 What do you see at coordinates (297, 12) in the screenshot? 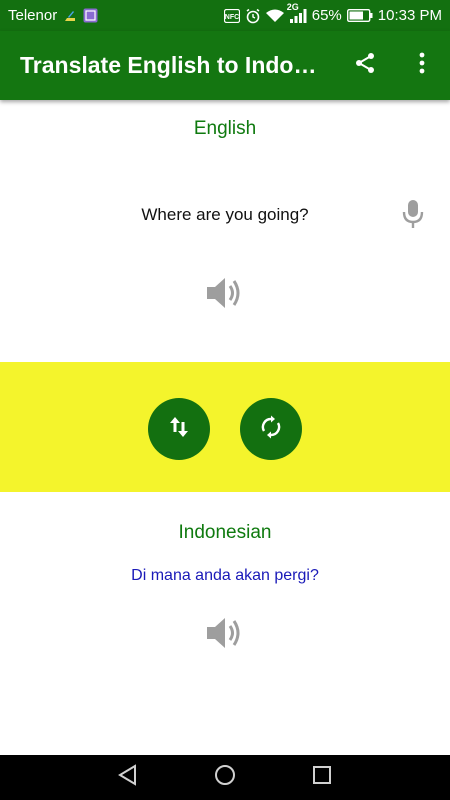
I see `signal-icon: 2G` at bounding box center [297, 12].